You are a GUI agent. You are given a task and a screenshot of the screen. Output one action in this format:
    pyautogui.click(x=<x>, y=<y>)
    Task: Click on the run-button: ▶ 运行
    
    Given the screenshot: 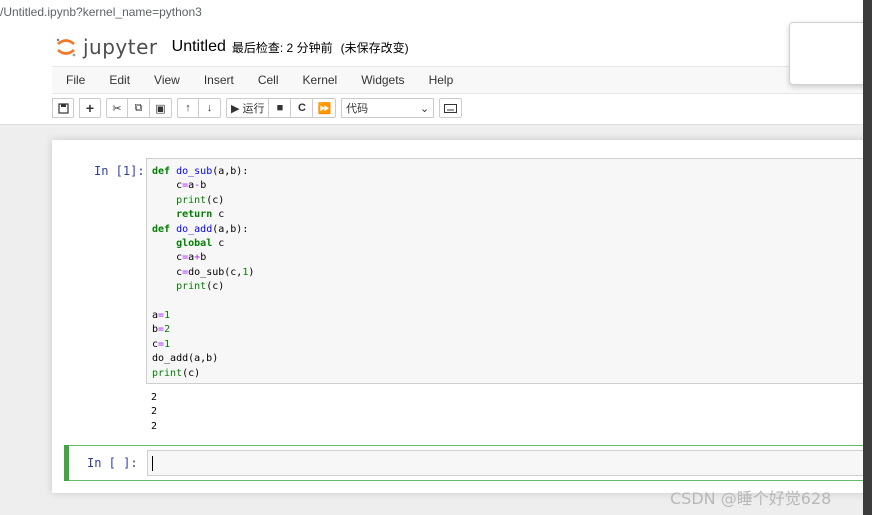 What is the action you would take?
    pyautogui.click(x=248, y=108)
    